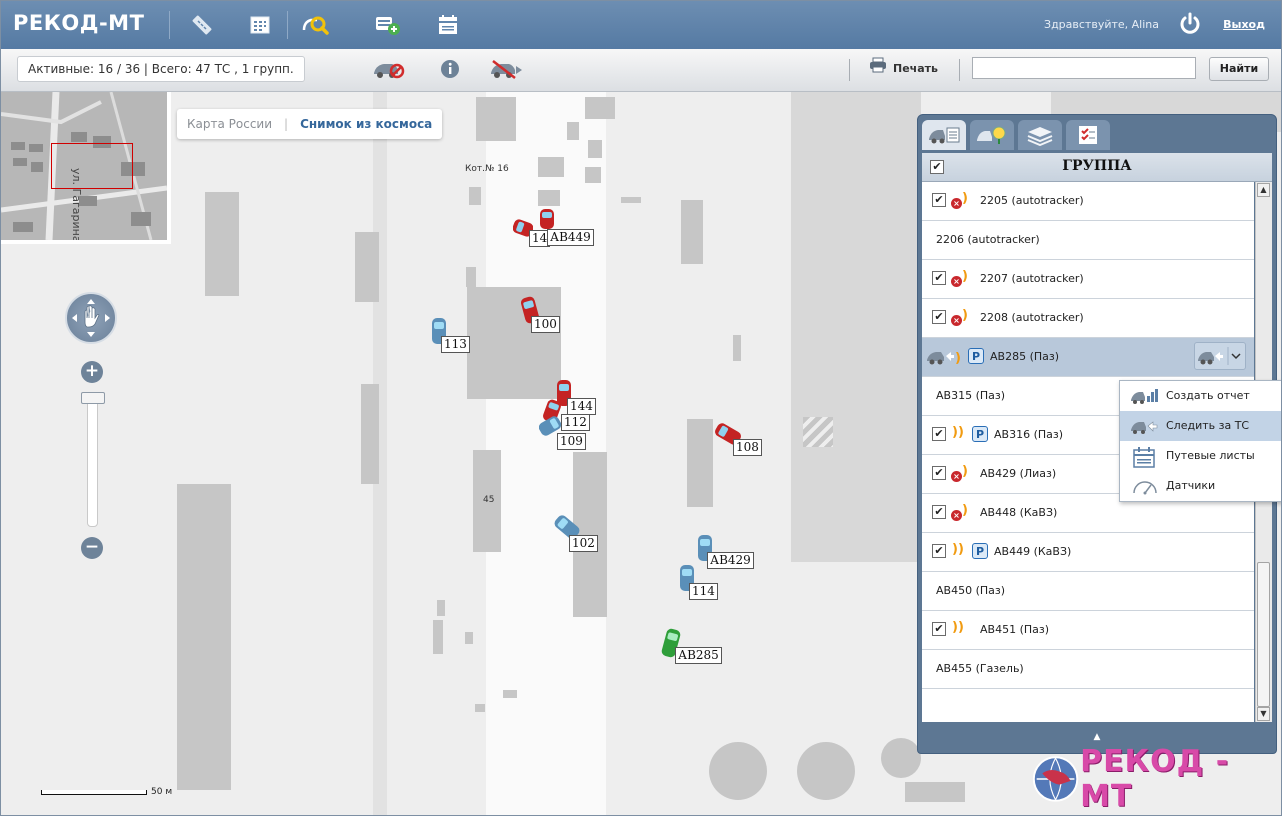 The width and height of the screenshot is (1282, 816). What do you see at coordinates (229, 124) in the screenshot?
I see `map-type-russia: Карта России` at bounding box center [229, 124].